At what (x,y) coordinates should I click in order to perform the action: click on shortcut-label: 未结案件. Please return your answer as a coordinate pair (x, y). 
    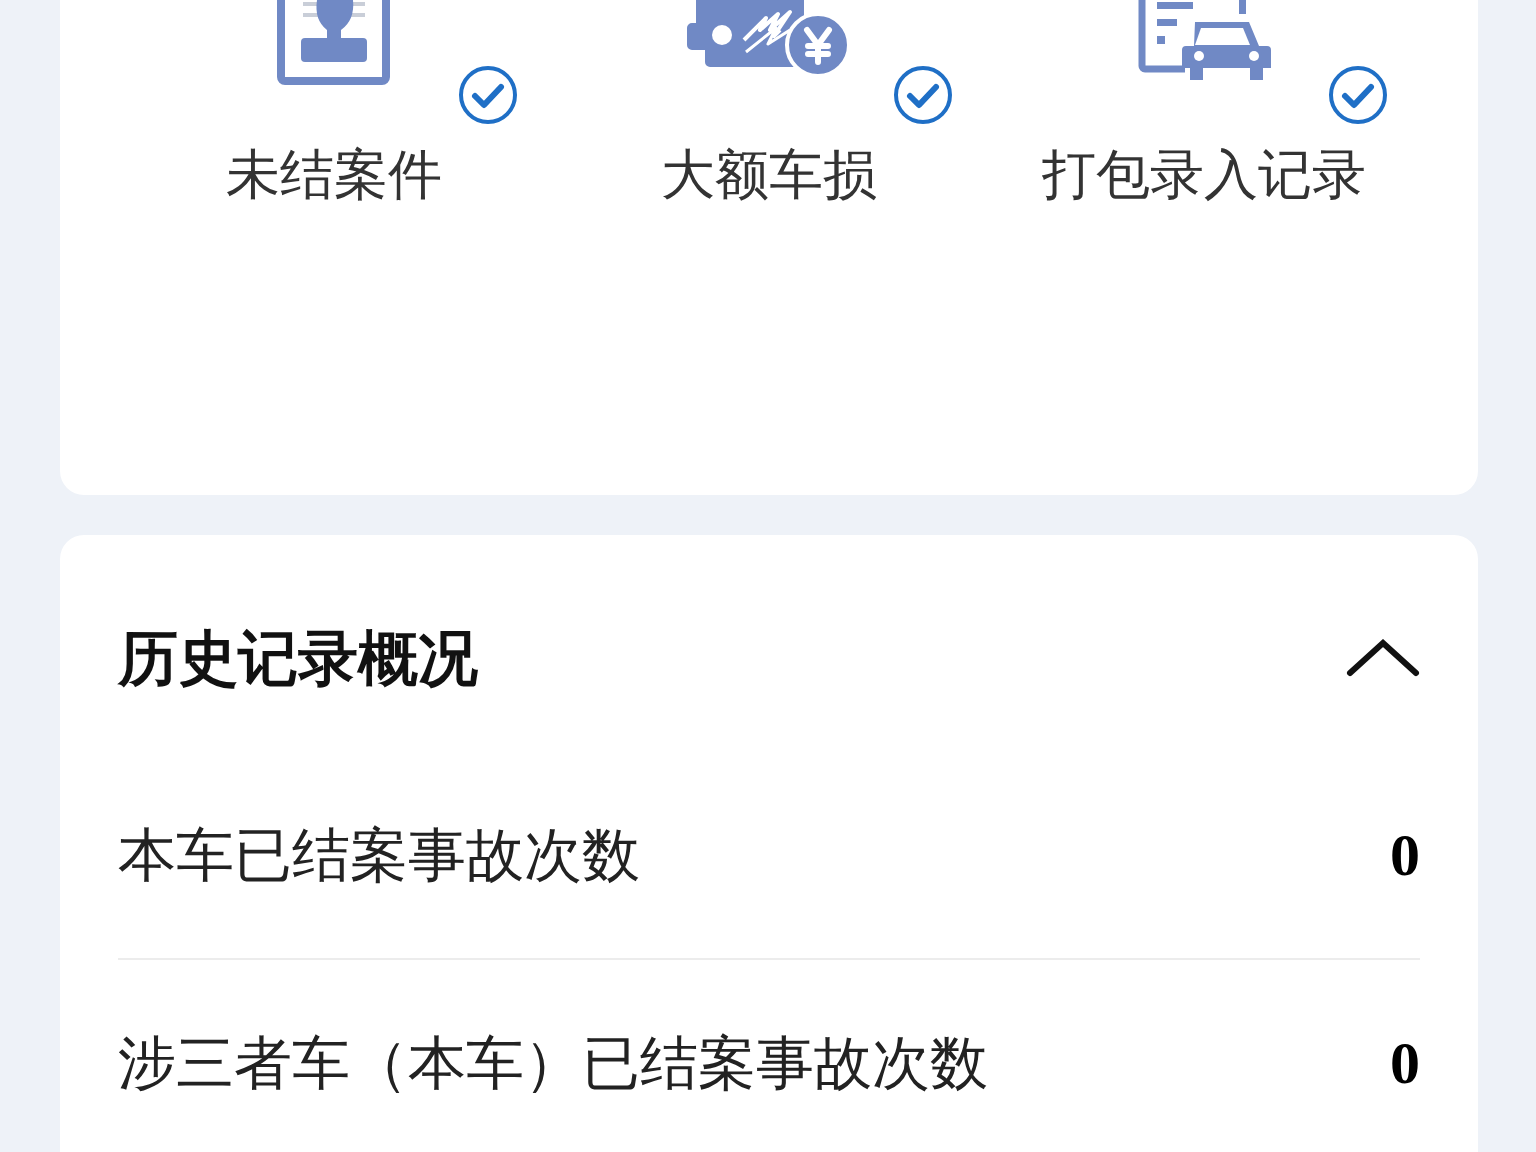
    Looking at the image, I should click on (333, 175).